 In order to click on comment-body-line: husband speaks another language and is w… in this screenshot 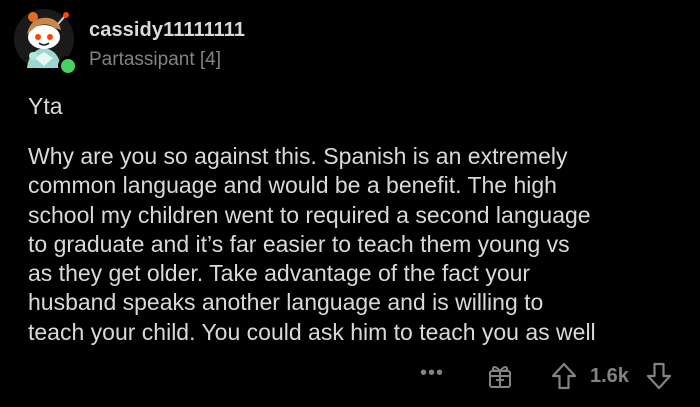, I will do `click(286, 302)`.